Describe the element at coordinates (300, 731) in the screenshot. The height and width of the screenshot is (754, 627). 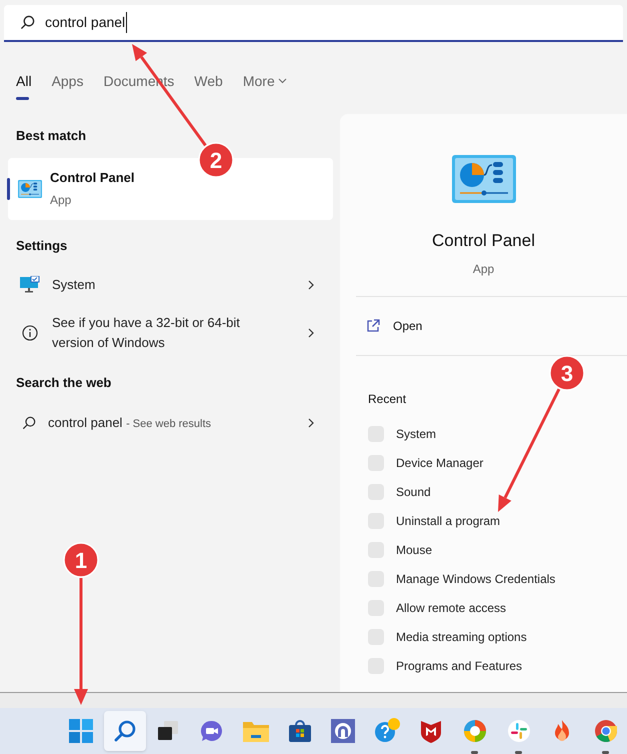
I see `store-bag-icon` at that location.